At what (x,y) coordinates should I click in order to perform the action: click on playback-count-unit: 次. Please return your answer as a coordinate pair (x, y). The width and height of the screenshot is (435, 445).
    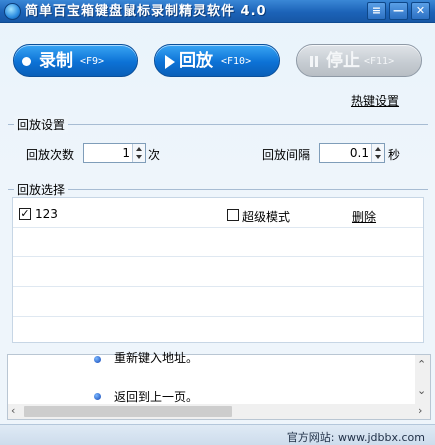
    Looking at the image, I should click on (154, 155).